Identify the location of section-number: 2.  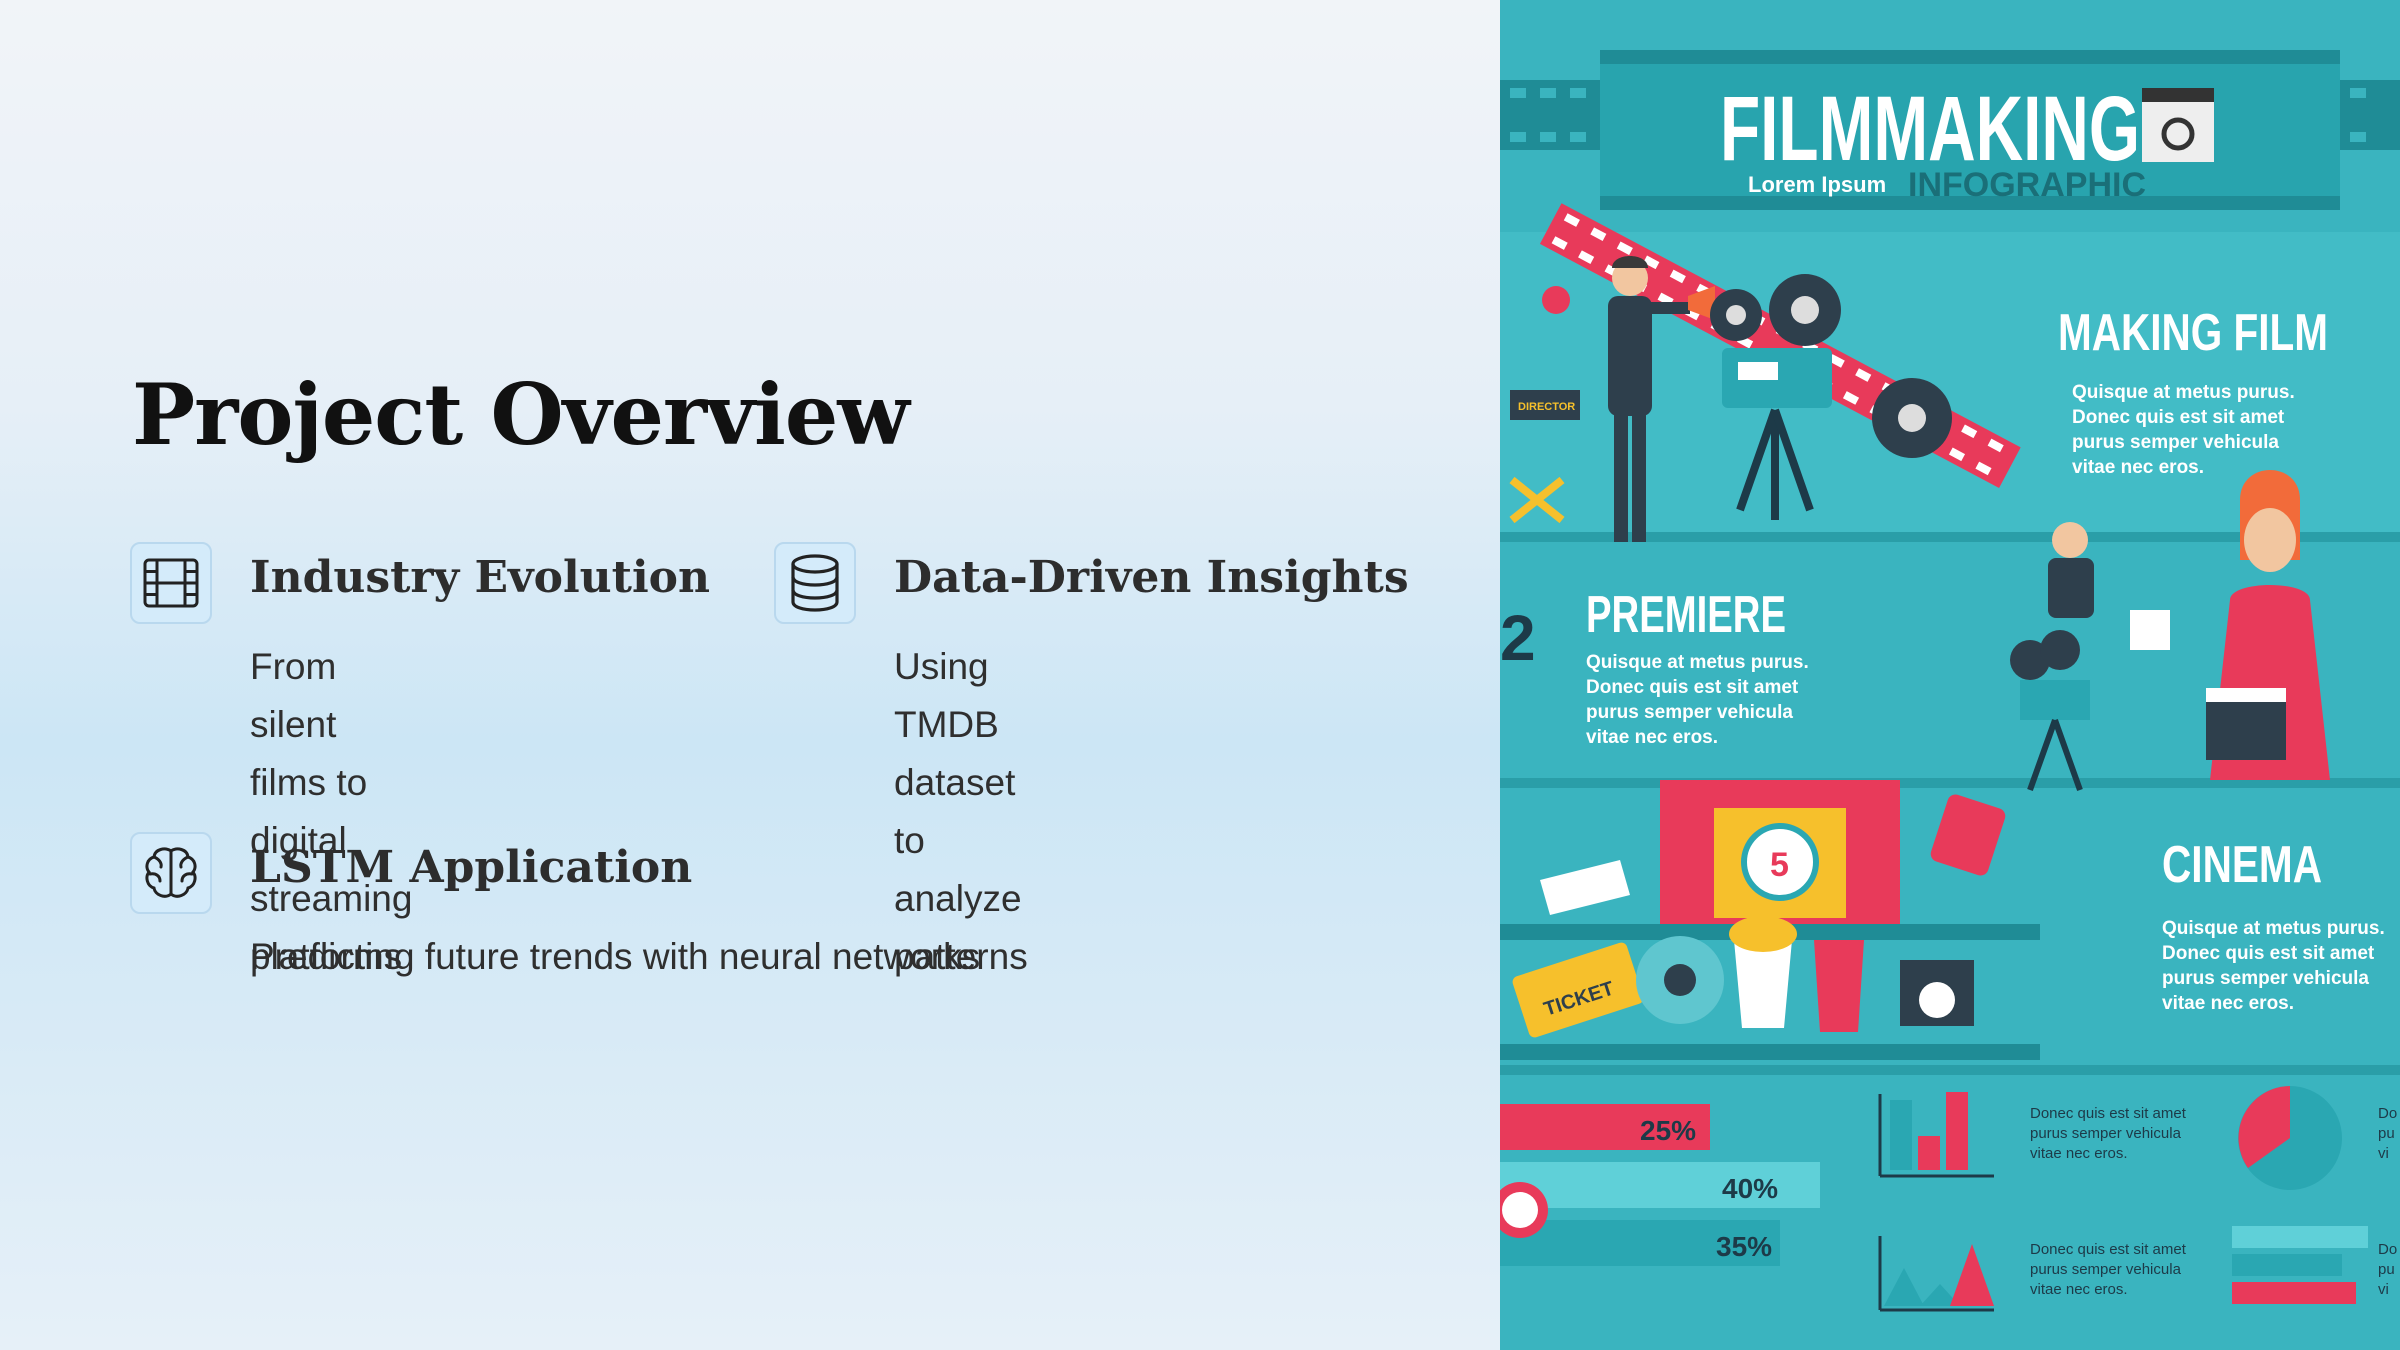
(1518, 638).